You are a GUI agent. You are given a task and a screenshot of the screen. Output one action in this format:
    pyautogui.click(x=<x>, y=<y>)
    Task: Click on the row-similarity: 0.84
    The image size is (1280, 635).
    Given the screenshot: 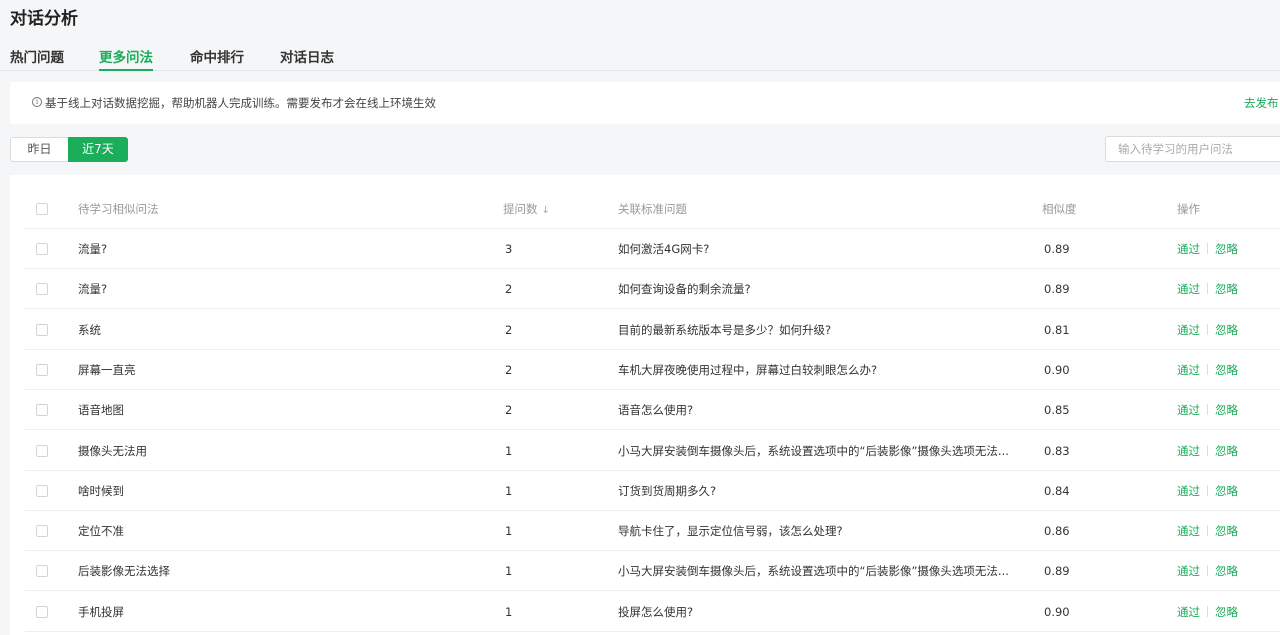 What is the action you would take?
    pyautogui.click(x=1057, y=490)
    